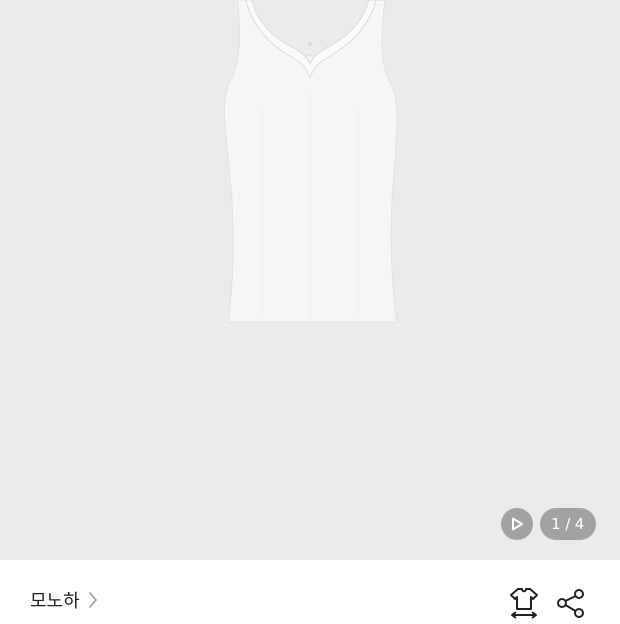  I want to click on brand-link: 모노하, so click(64, 600).